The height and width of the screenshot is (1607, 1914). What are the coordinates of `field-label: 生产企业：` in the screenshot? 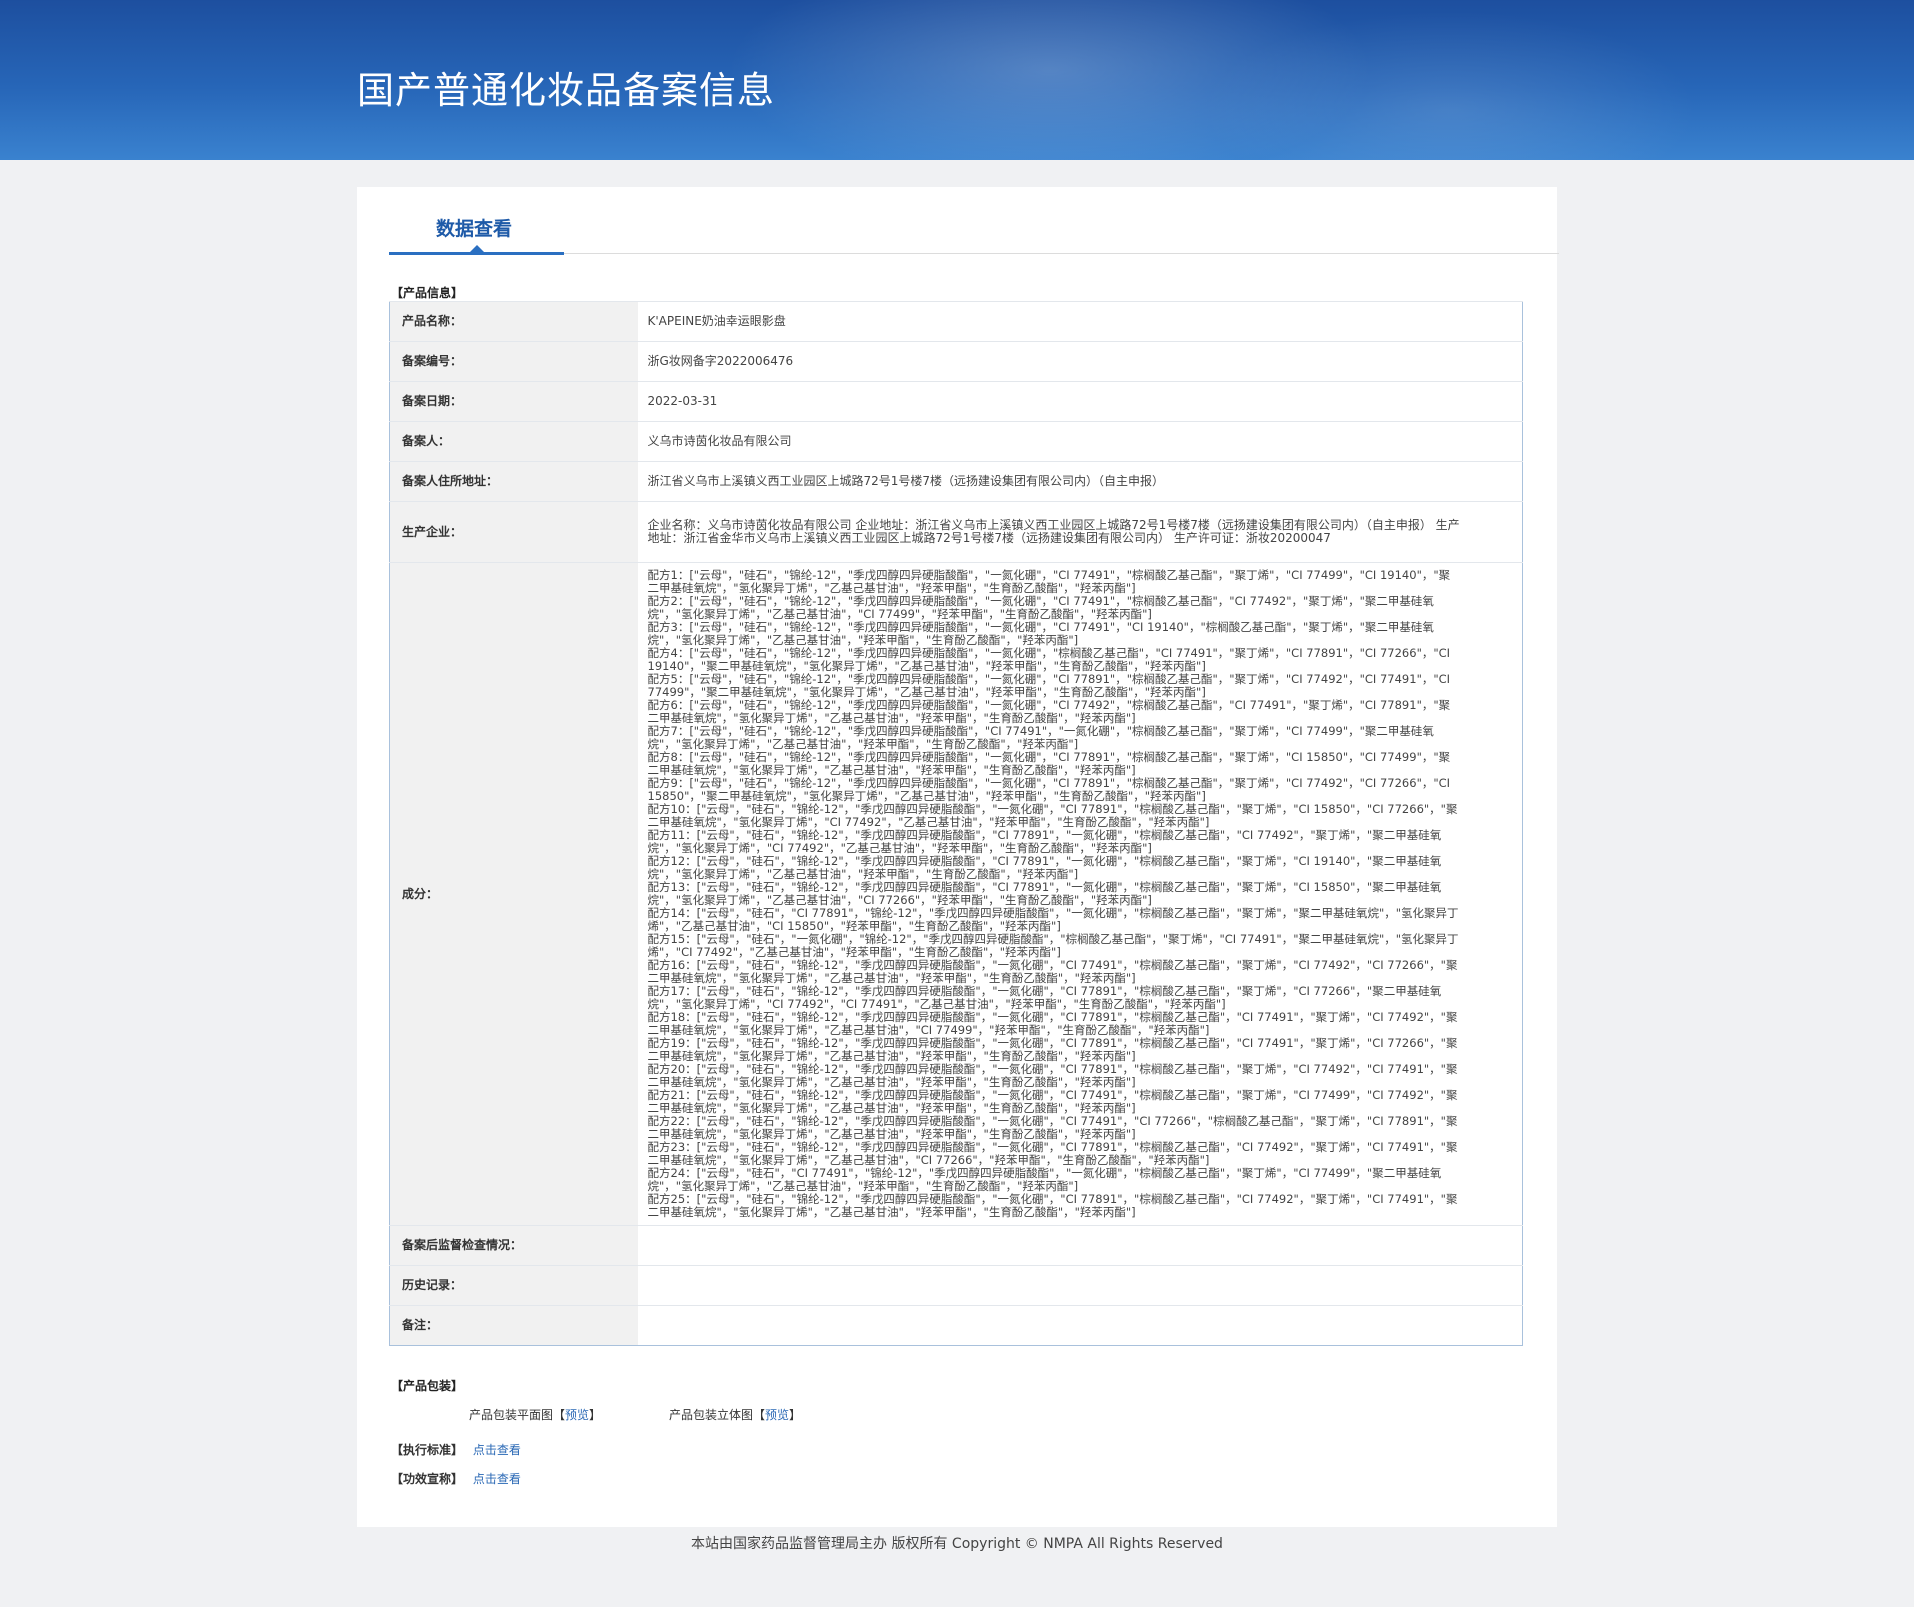 It's located at (513, 532).